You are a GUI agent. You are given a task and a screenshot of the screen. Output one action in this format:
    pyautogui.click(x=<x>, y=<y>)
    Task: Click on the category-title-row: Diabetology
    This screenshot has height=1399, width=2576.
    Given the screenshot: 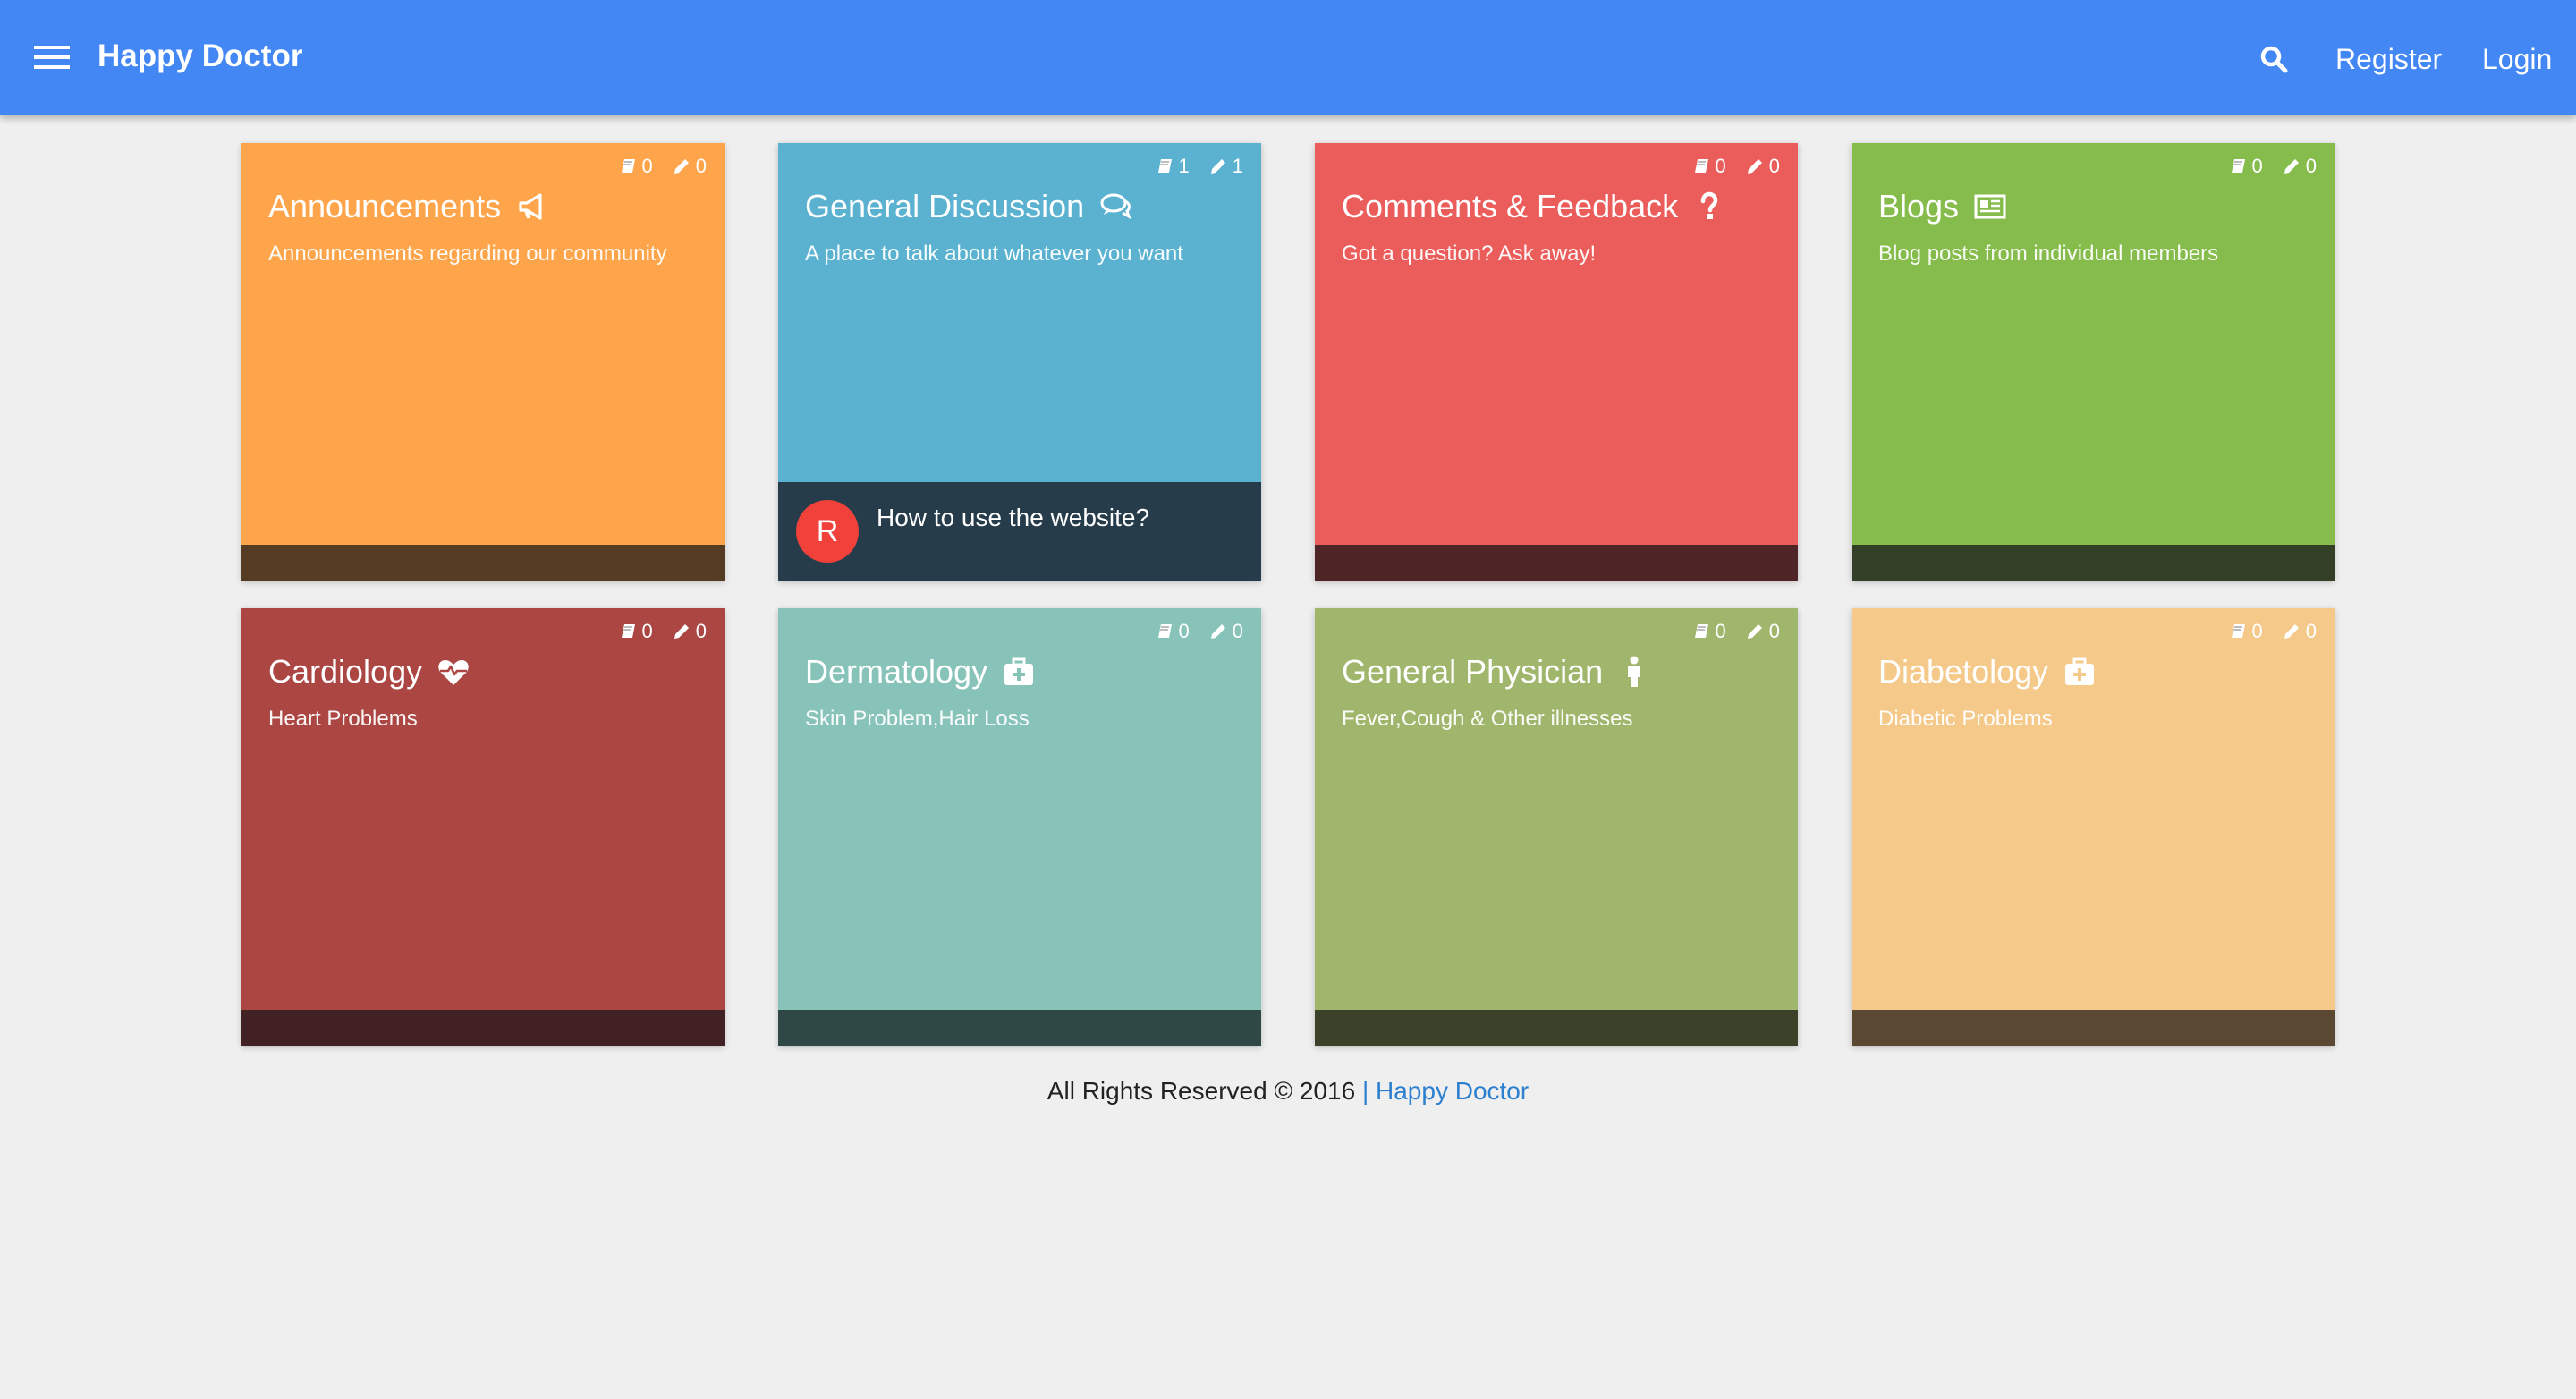 What is the action you would take?
    pyautogui.click(x=1987, y=671)
    